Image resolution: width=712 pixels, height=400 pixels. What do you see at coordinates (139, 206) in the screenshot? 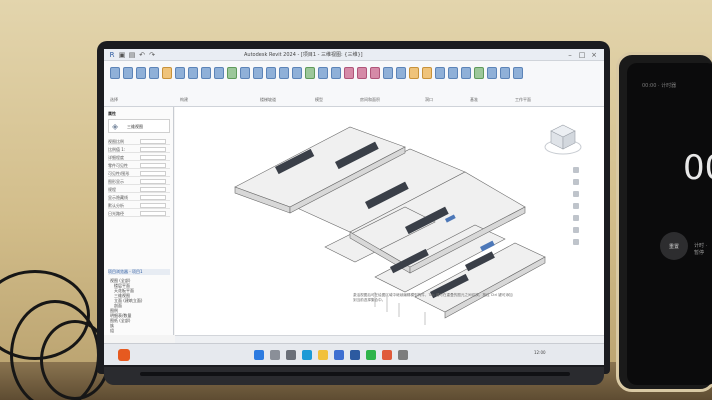
I see `property-row: 默认分析` at bounding box center [139, 206].